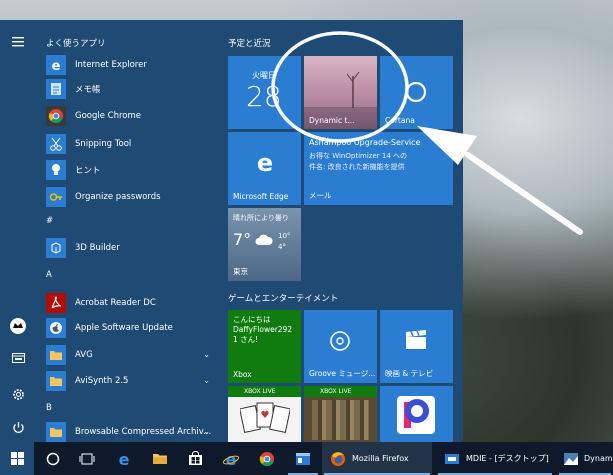 Image resolution: width=613 pixels, height=475 pixels. I want to click on task-view-button, so click(87, 458).